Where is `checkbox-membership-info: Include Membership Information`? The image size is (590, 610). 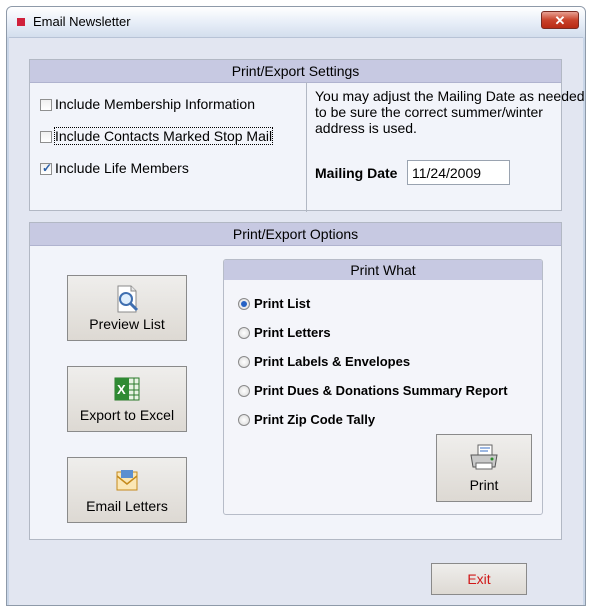 checkbox-membership-info: Include Membership Information is located at coordinates (147, 104).